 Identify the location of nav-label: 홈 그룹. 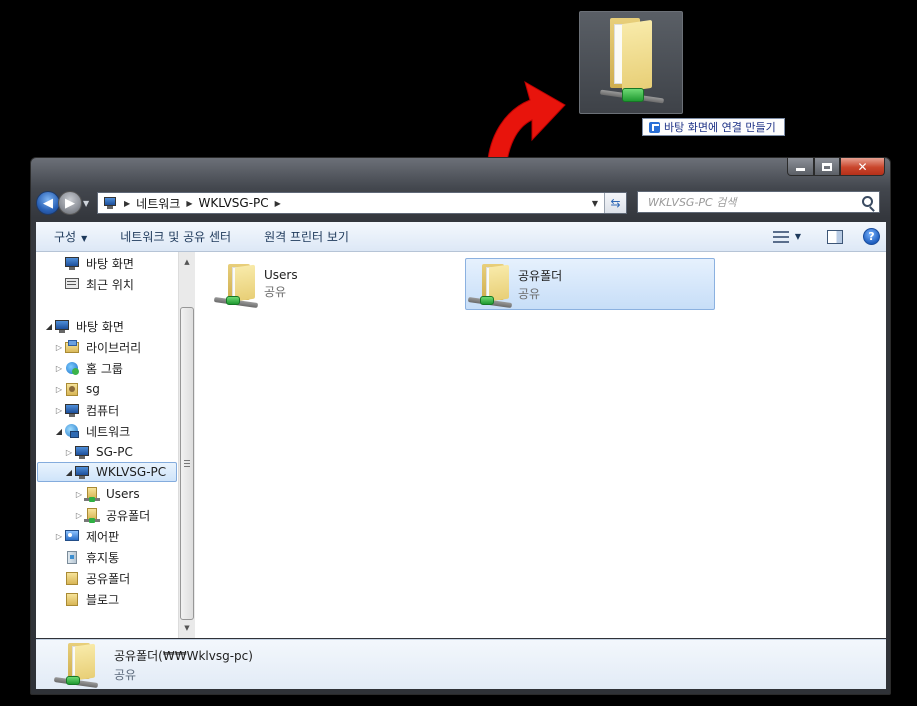
(104, 368).